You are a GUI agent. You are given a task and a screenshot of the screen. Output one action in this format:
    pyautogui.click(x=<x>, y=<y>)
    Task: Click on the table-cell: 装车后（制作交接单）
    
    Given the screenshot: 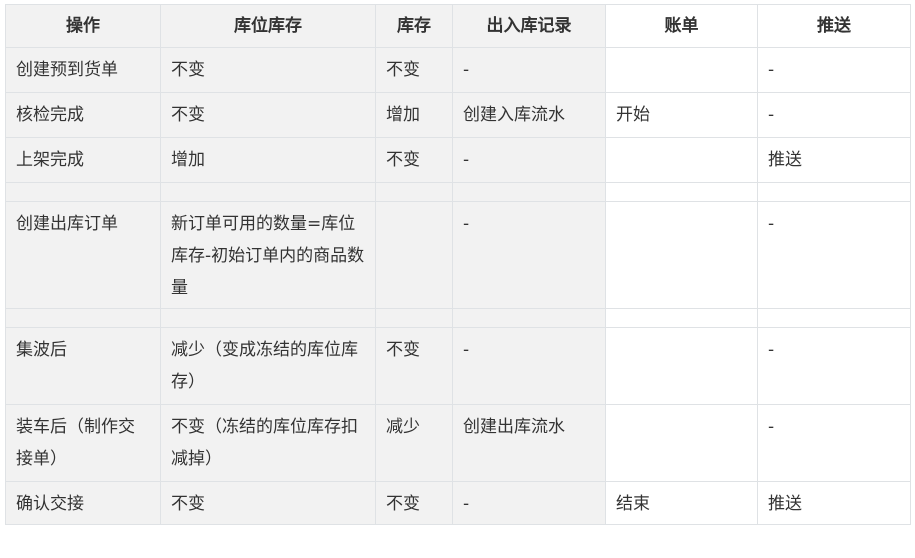 What is the action you would take?
    pyautogui.click(x=83, y=443)
    